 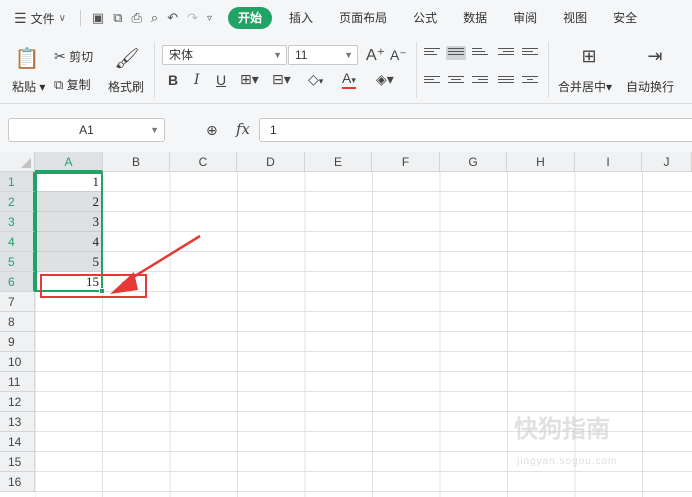 What do you see at coordinates (398, 55) in the screenshot?
I see `decrease-font-icon: A⁻` at bounding box center [398, 55].